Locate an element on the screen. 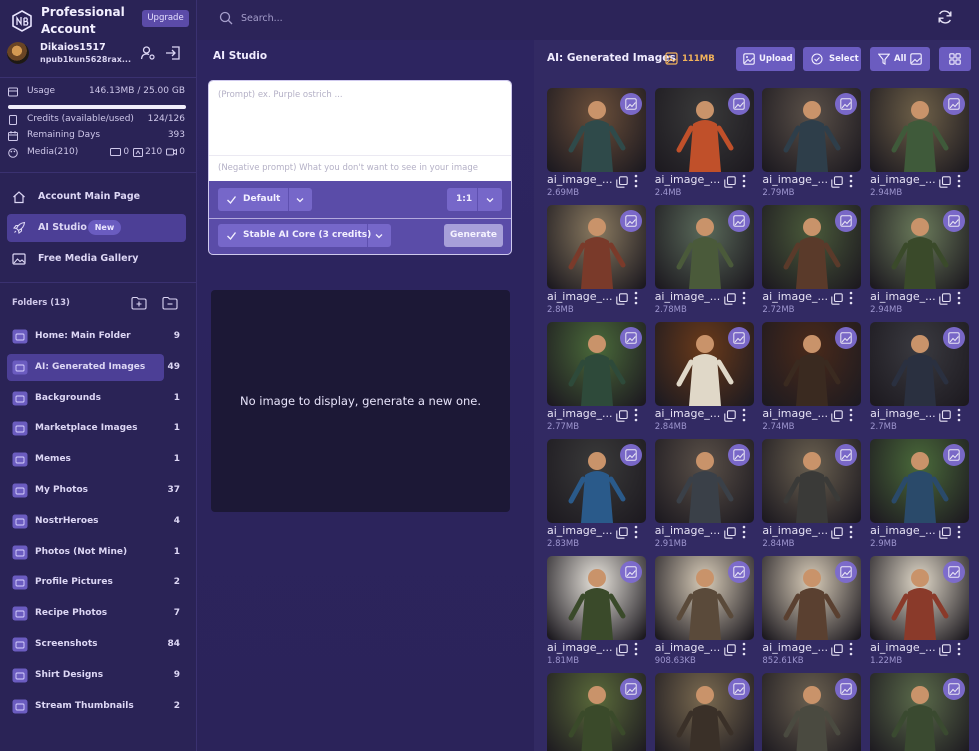  image-card: ai_image_... 2.79MB is located at coordinates (812, 143).